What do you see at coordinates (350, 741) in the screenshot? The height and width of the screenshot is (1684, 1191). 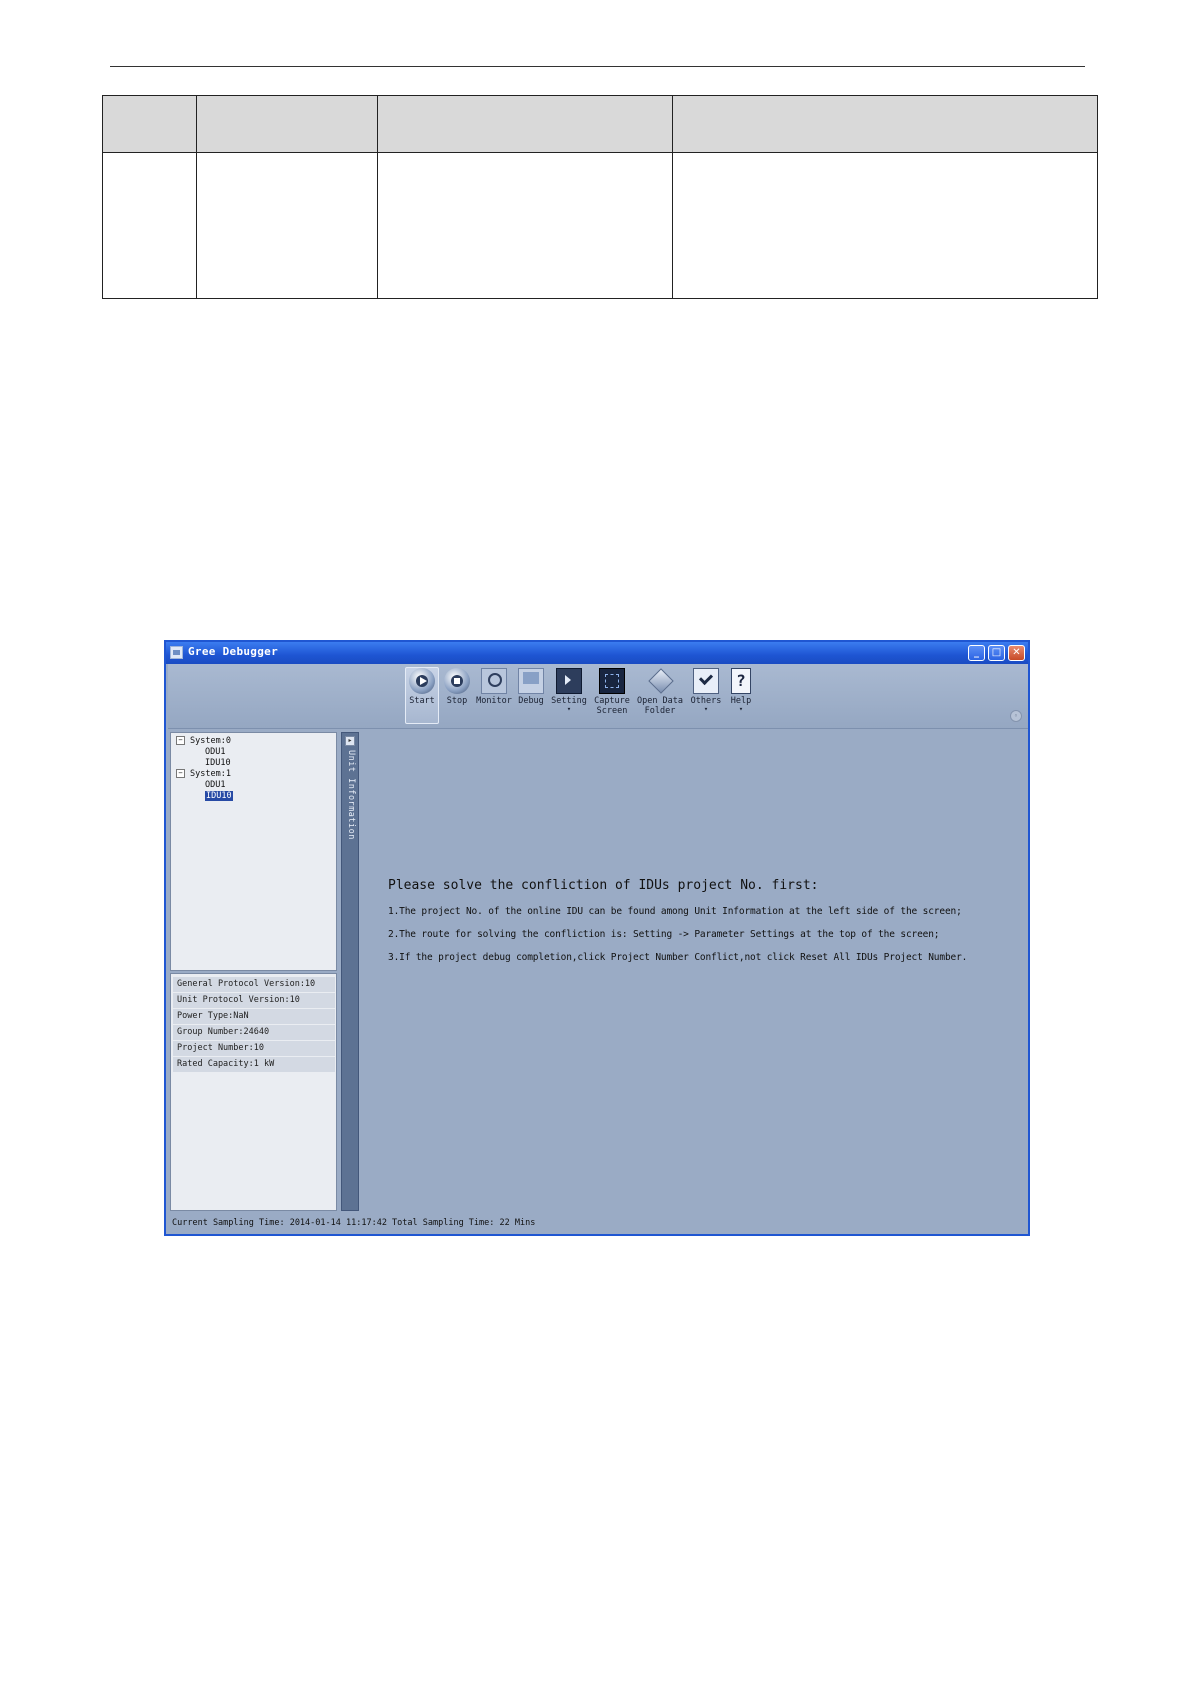 I see `expand-arrow-icon: ▸` at bounding box center [350, 741].